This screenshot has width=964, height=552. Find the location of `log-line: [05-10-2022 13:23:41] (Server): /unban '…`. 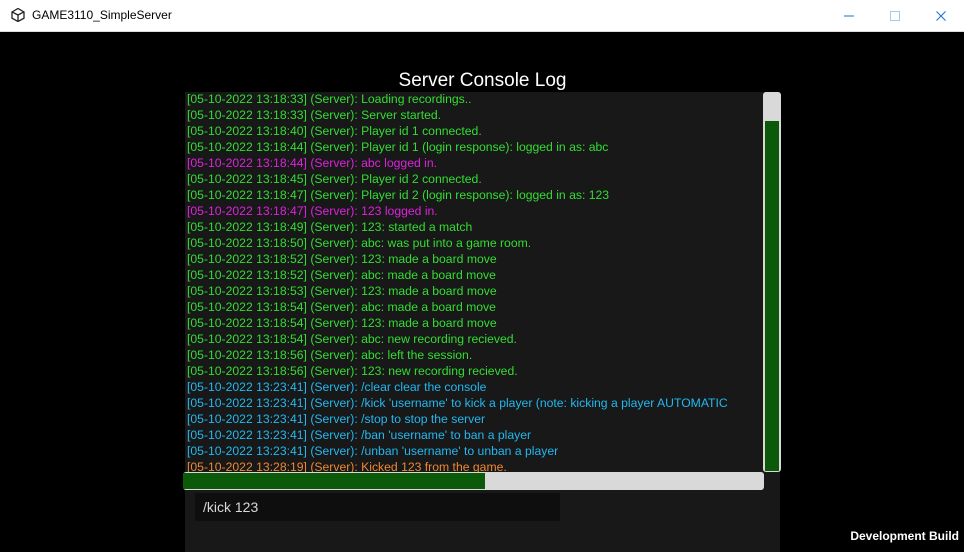

log-line: [05-10-2022 13:23:41] (Server): /unban '… is located at coordinates (373, 451).